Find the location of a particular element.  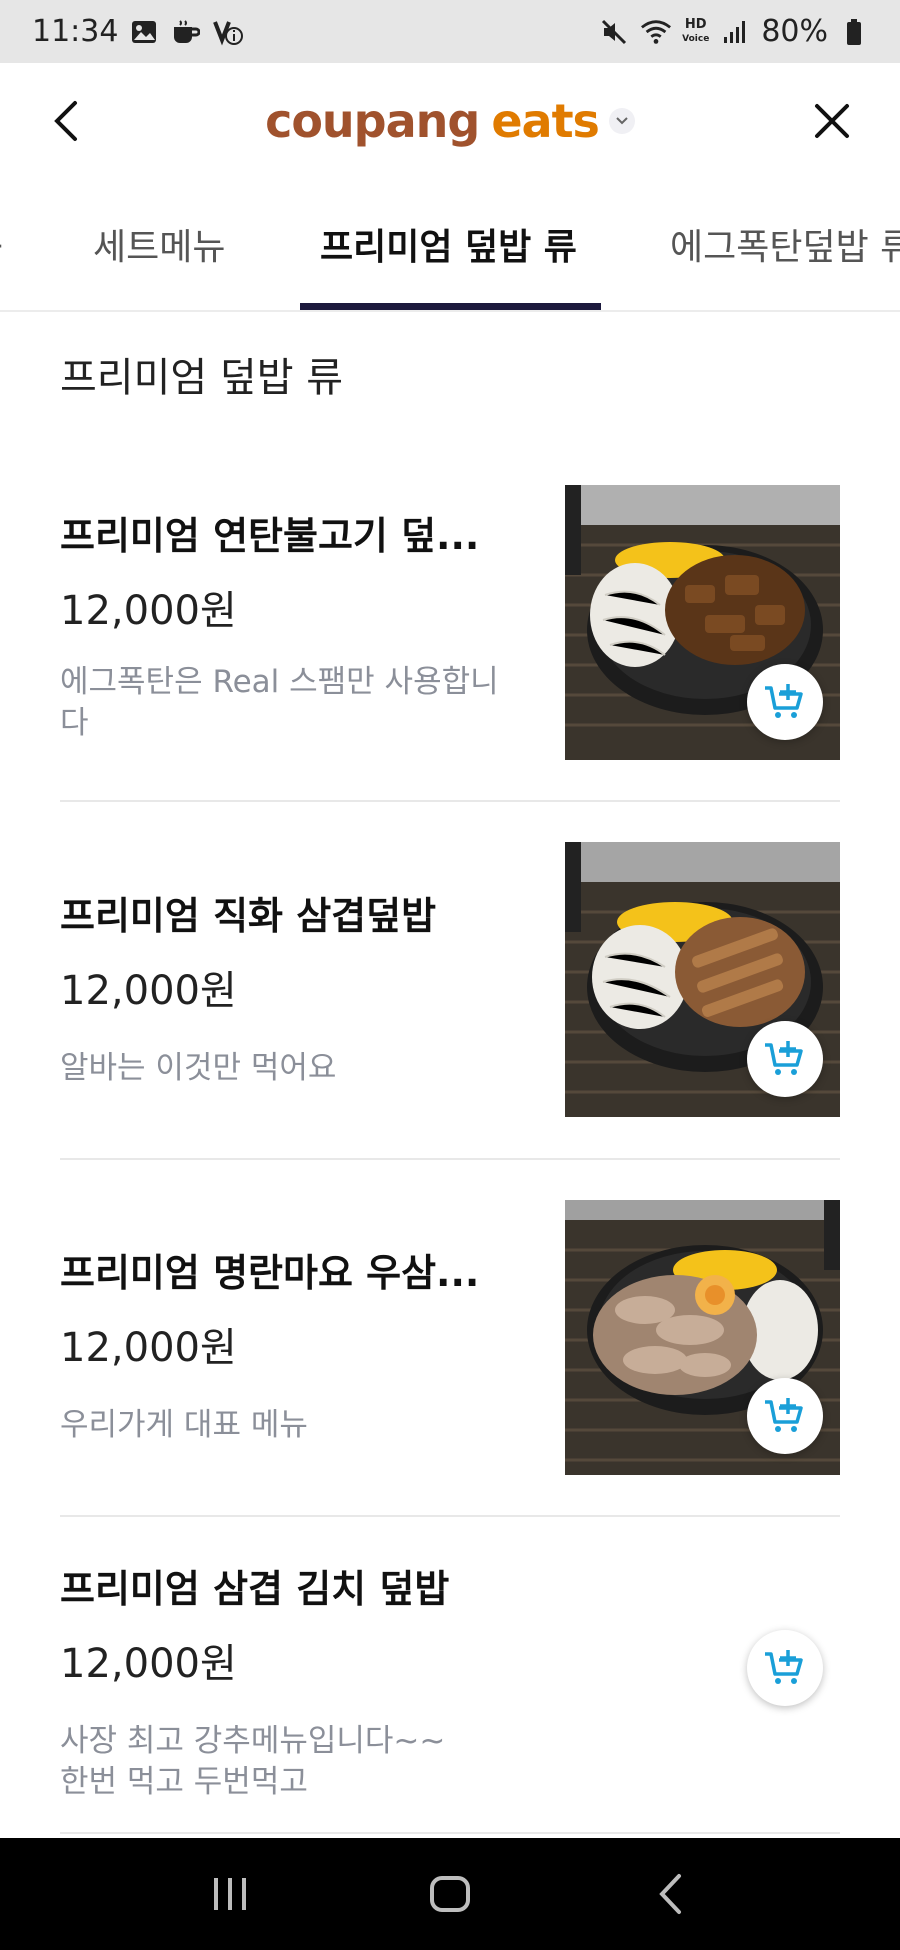

back-button is located at coordinates (65, 121).